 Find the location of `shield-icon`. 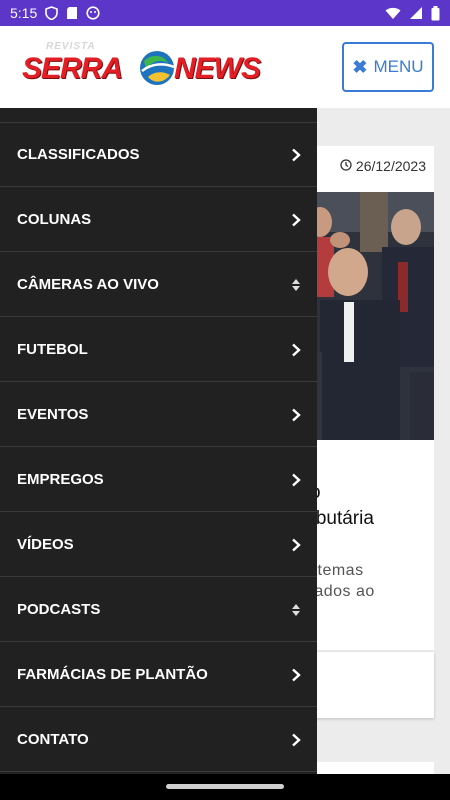

shield-icon is located at coordinates (52, 13).